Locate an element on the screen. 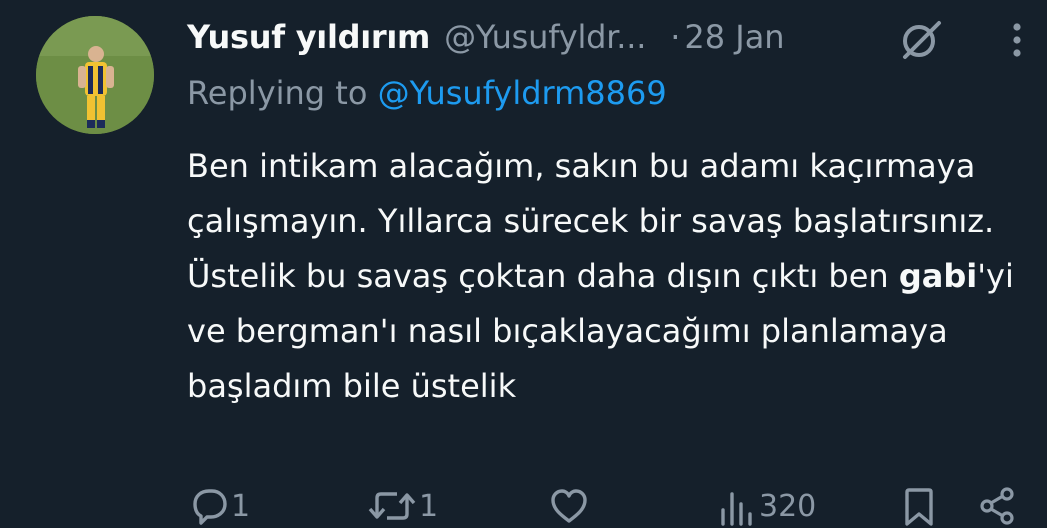 This screenshot has width=1047, height=528. reply-button: 1 is located at coordinates (219, 506).